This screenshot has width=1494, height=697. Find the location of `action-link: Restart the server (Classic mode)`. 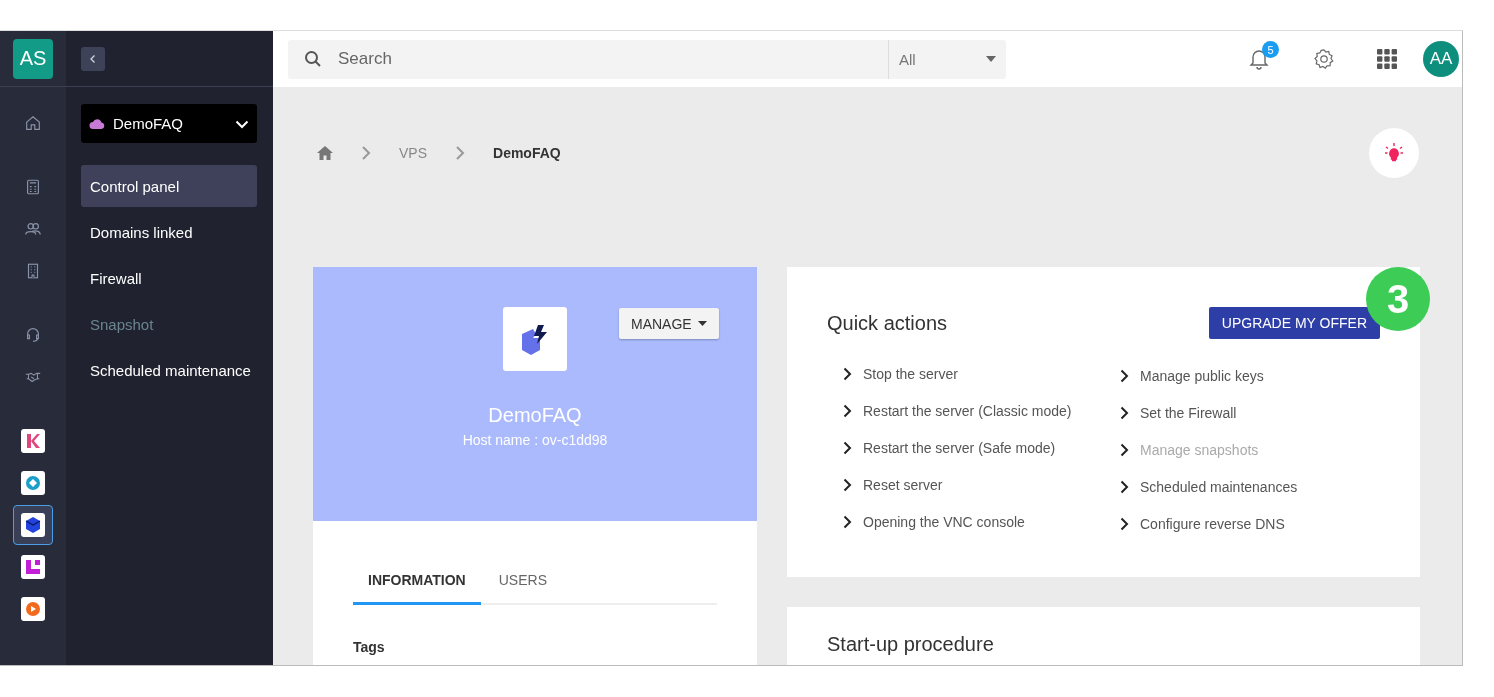

action-link: Restart the server (Classic mode) is located at coordinates (967, 410).